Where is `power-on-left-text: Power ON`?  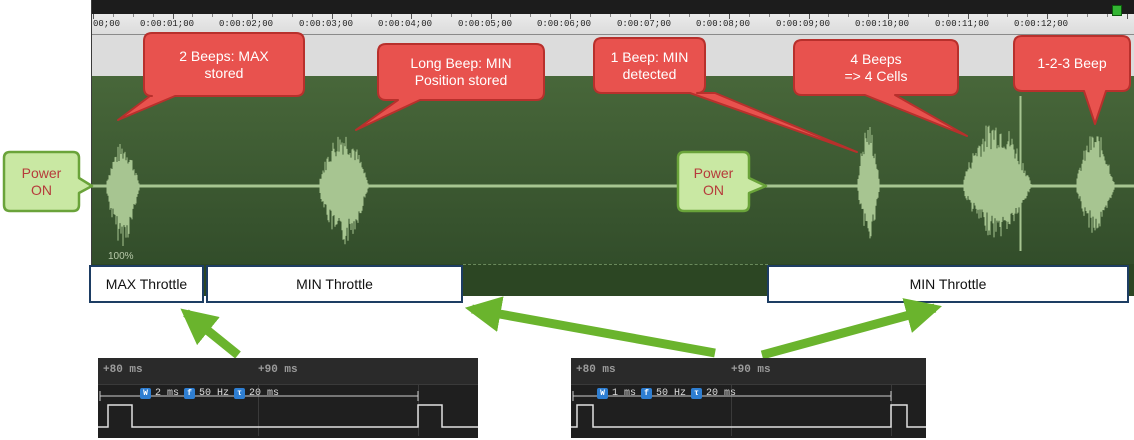
power-on-left-text: Power ON is located at coordinates (41, 181).